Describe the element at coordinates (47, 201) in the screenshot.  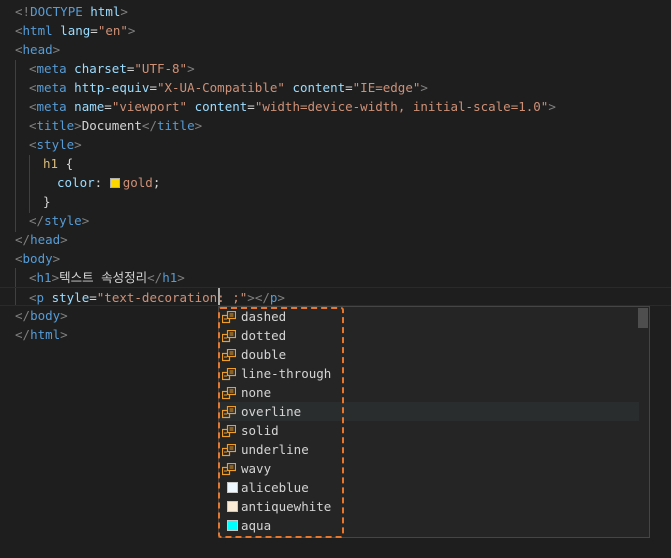
I see `code-line-11: }` at that location.